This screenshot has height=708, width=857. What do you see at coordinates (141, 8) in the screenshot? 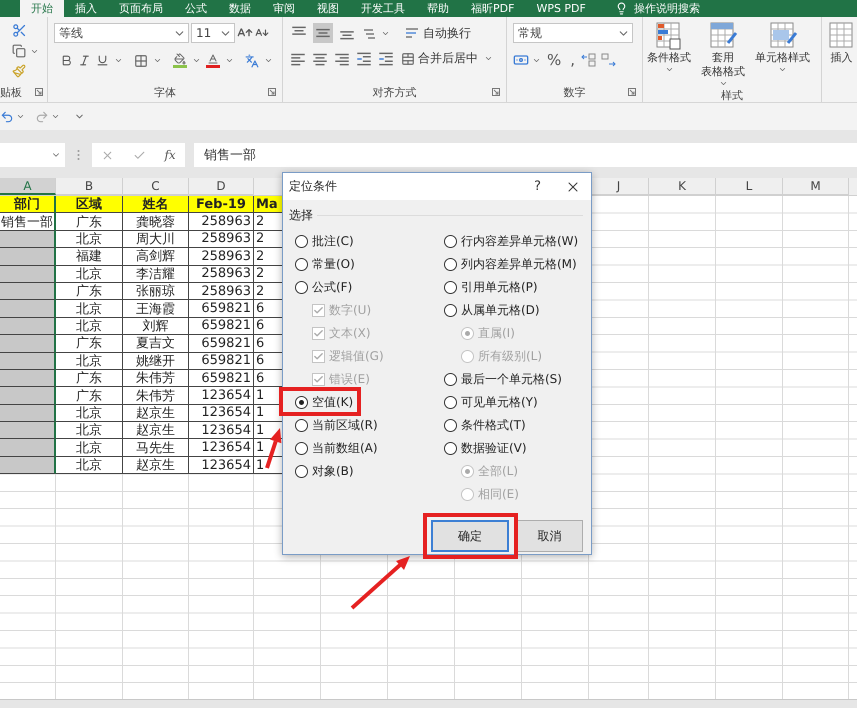
I see `ribbon-tab: 页面布局` at bounding box center [141, 8].